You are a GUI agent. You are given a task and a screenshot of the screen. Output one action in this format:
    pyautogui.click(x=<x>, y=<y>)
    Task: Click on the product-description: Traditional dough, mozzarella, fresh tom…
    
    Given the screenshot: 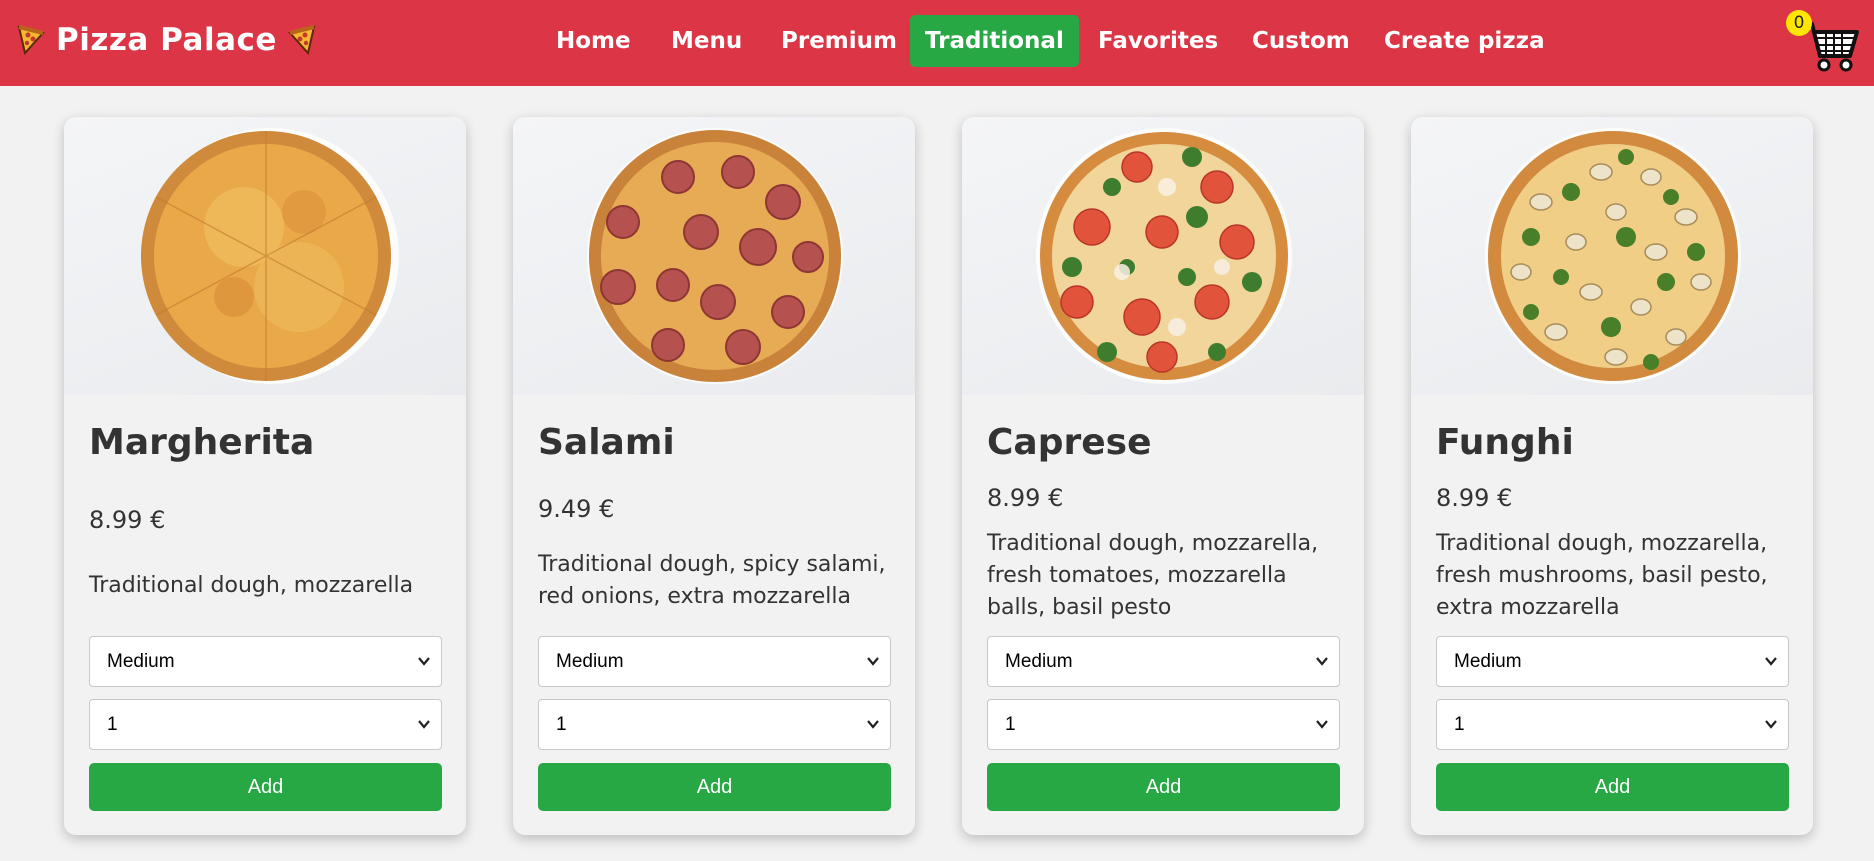 What is the action you would take?
    pyautogui.click(x=1153, y=575)
    